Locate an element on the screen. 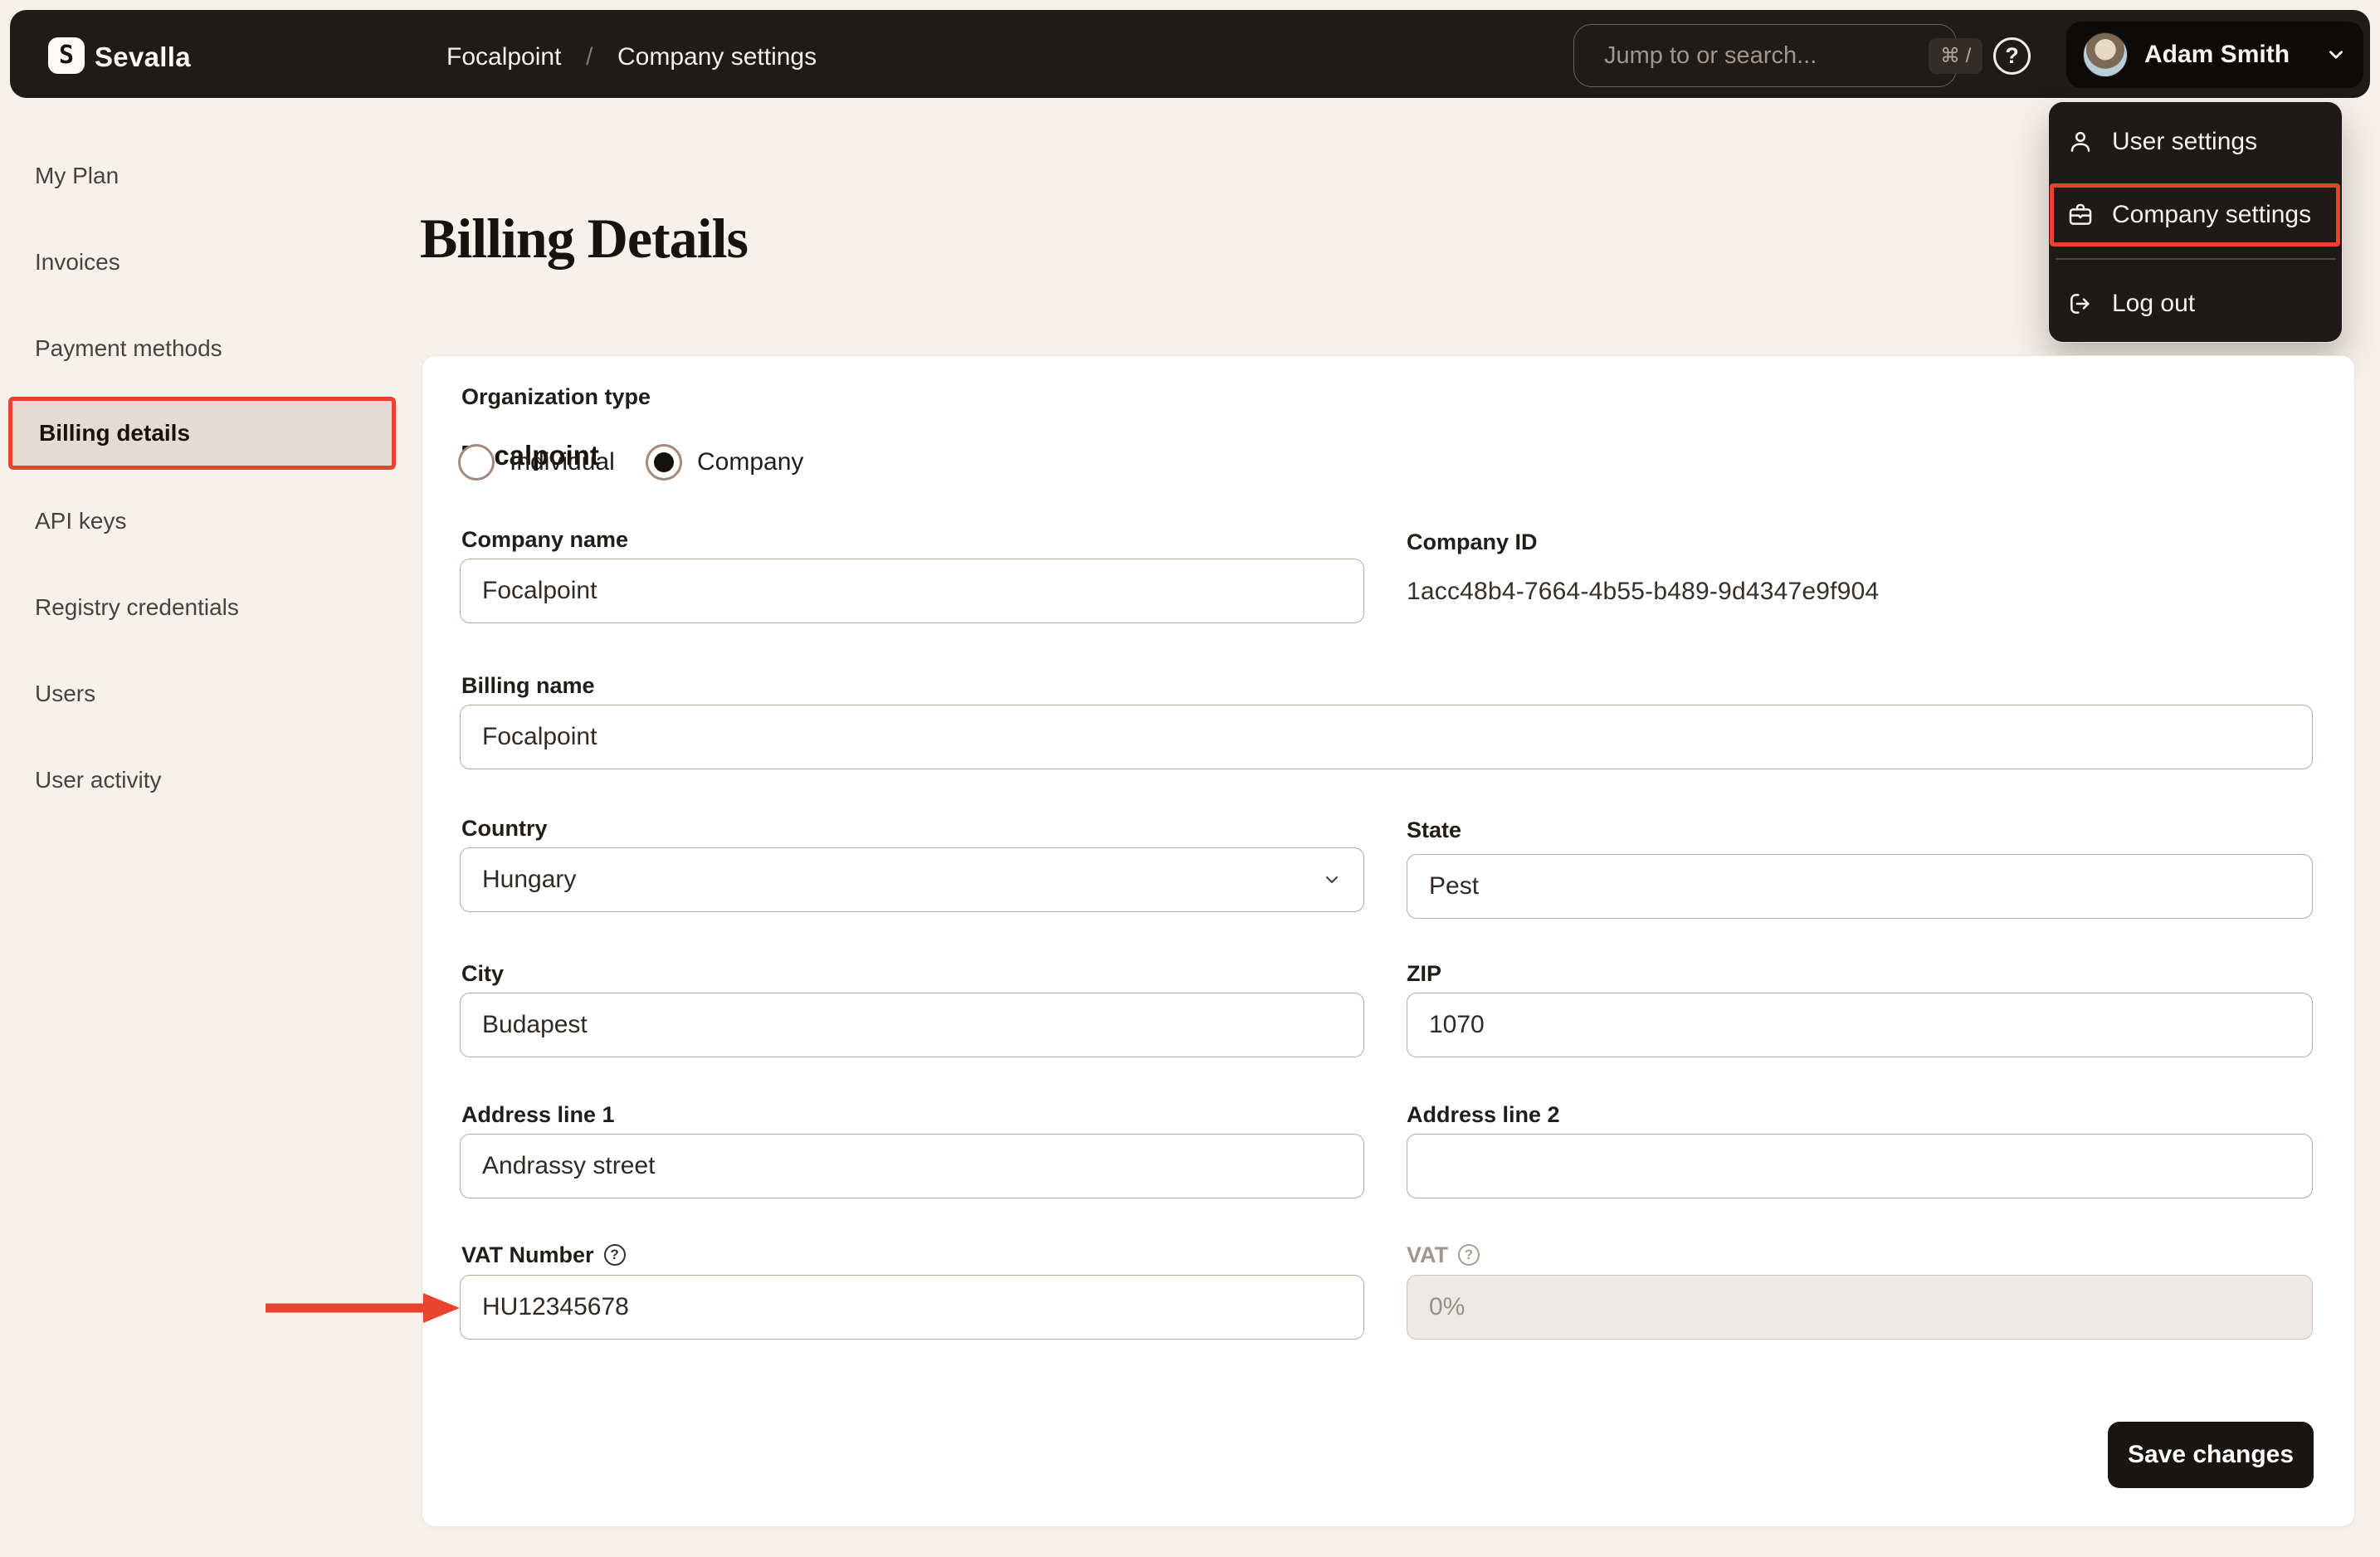  sidebar-item-registry-credentials: Registry credentials is located at coordinates (209, 607).